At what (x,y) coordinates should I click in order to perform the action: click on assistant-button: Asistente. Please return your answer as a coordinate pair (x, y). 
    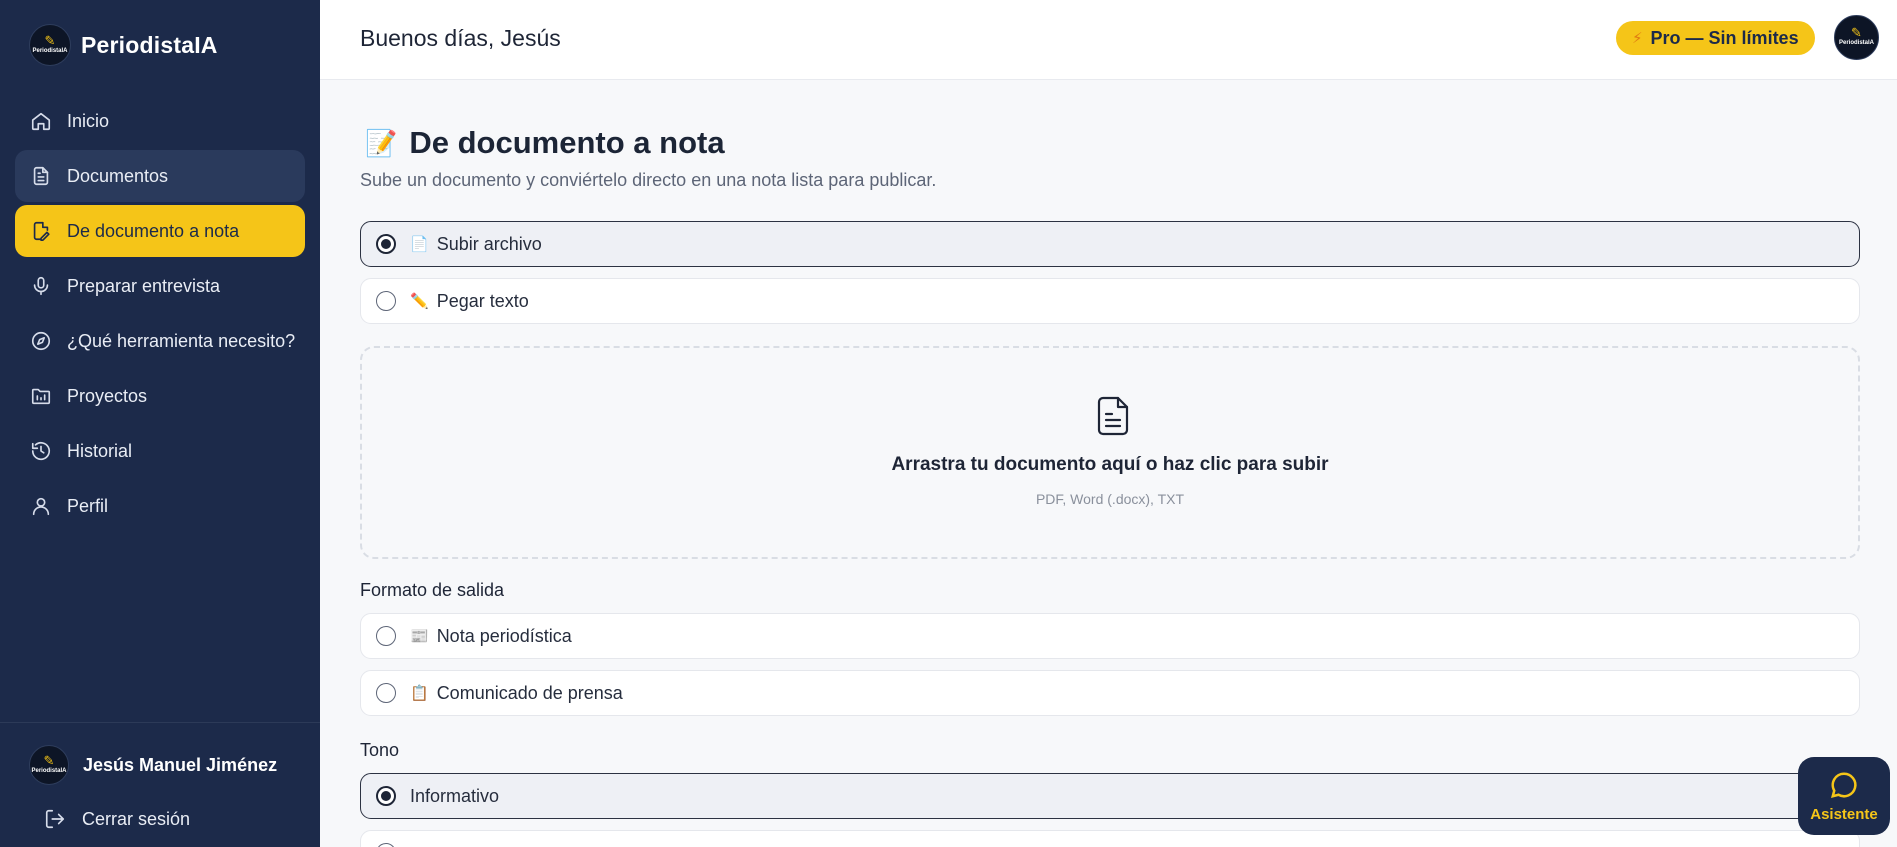
    Looking at the image, I should click on (1844, 796).